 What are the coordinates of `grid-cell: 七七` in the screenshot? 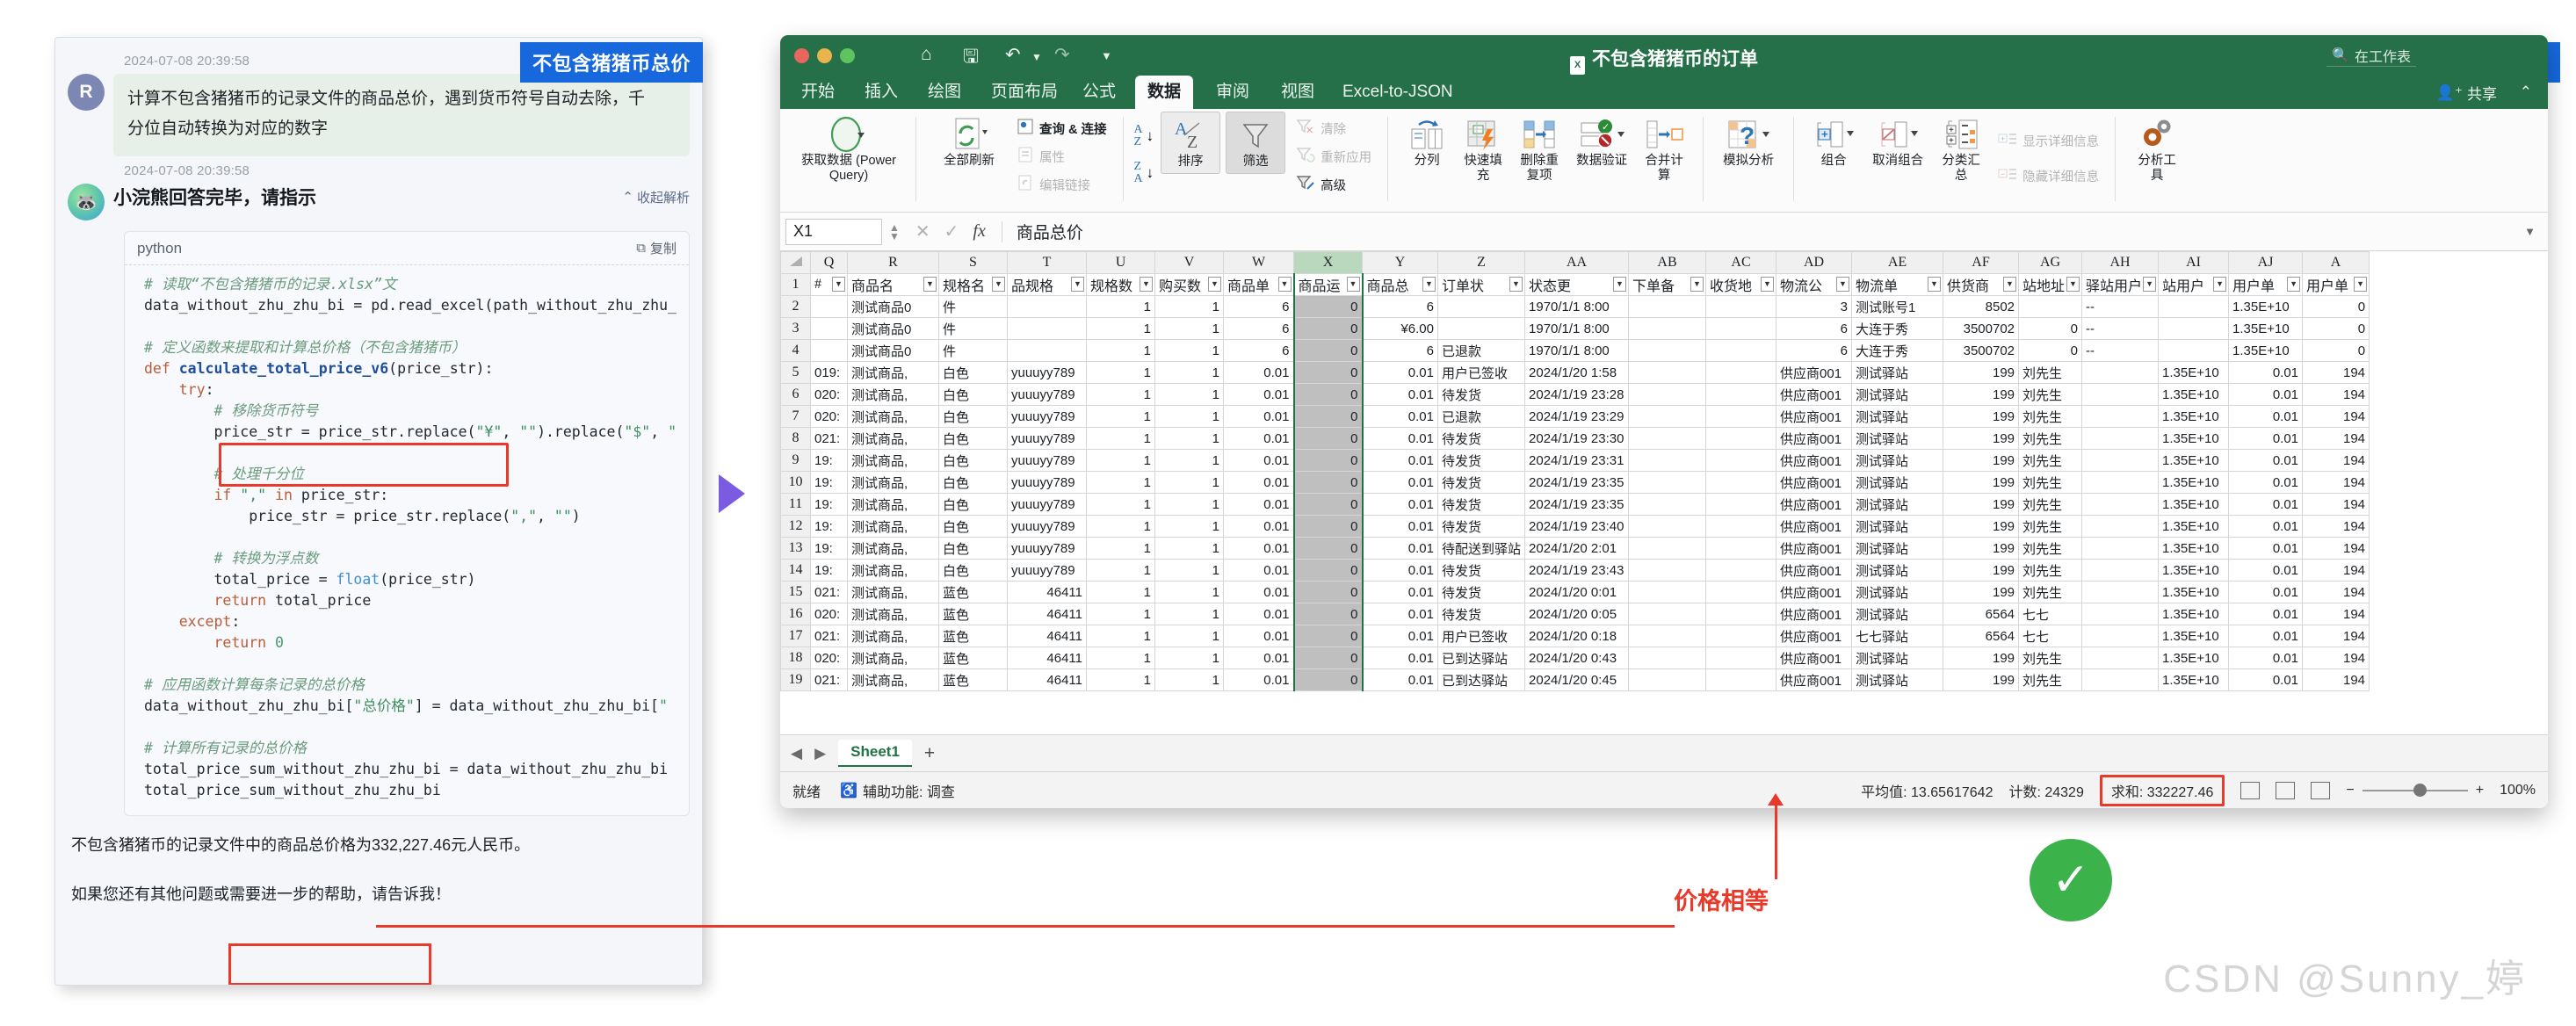 It's located at (2050, 614).